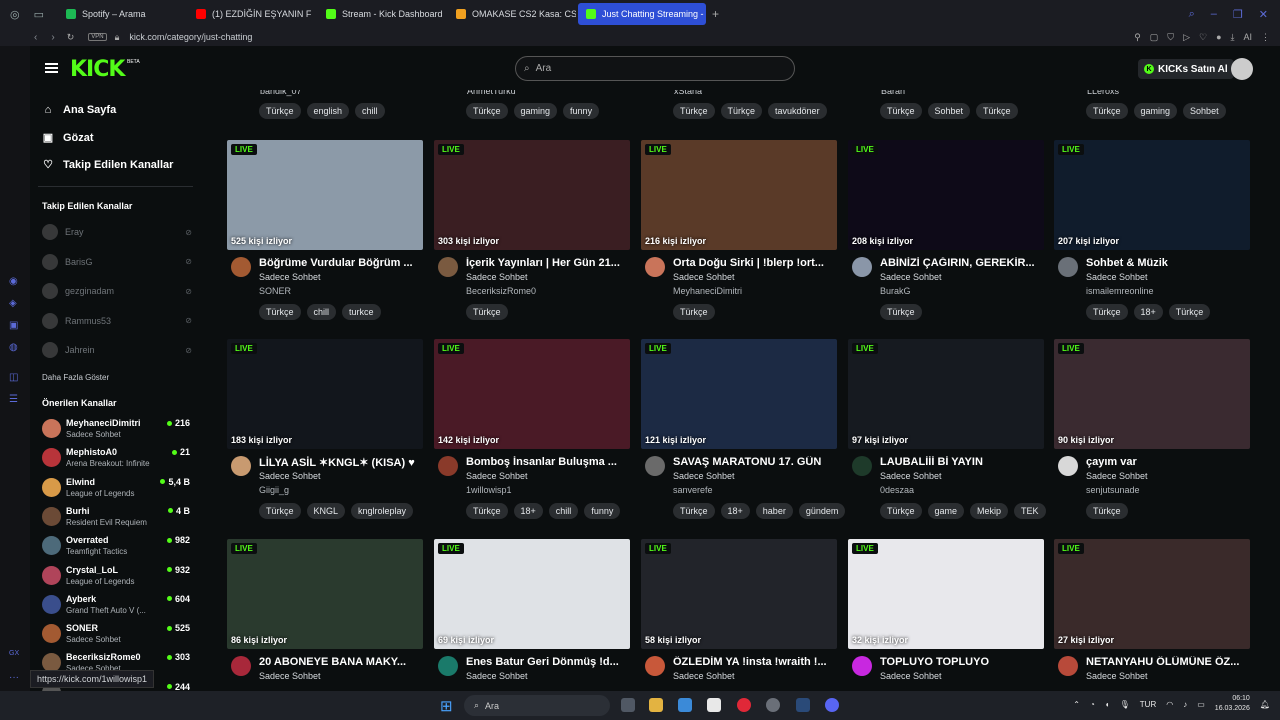 The height and width of the screenshot is (720, 1280). Describe the element at coordinates (13, 325) in the screenshot. I see `sidebar-twitch-icon: ▣` at that location.